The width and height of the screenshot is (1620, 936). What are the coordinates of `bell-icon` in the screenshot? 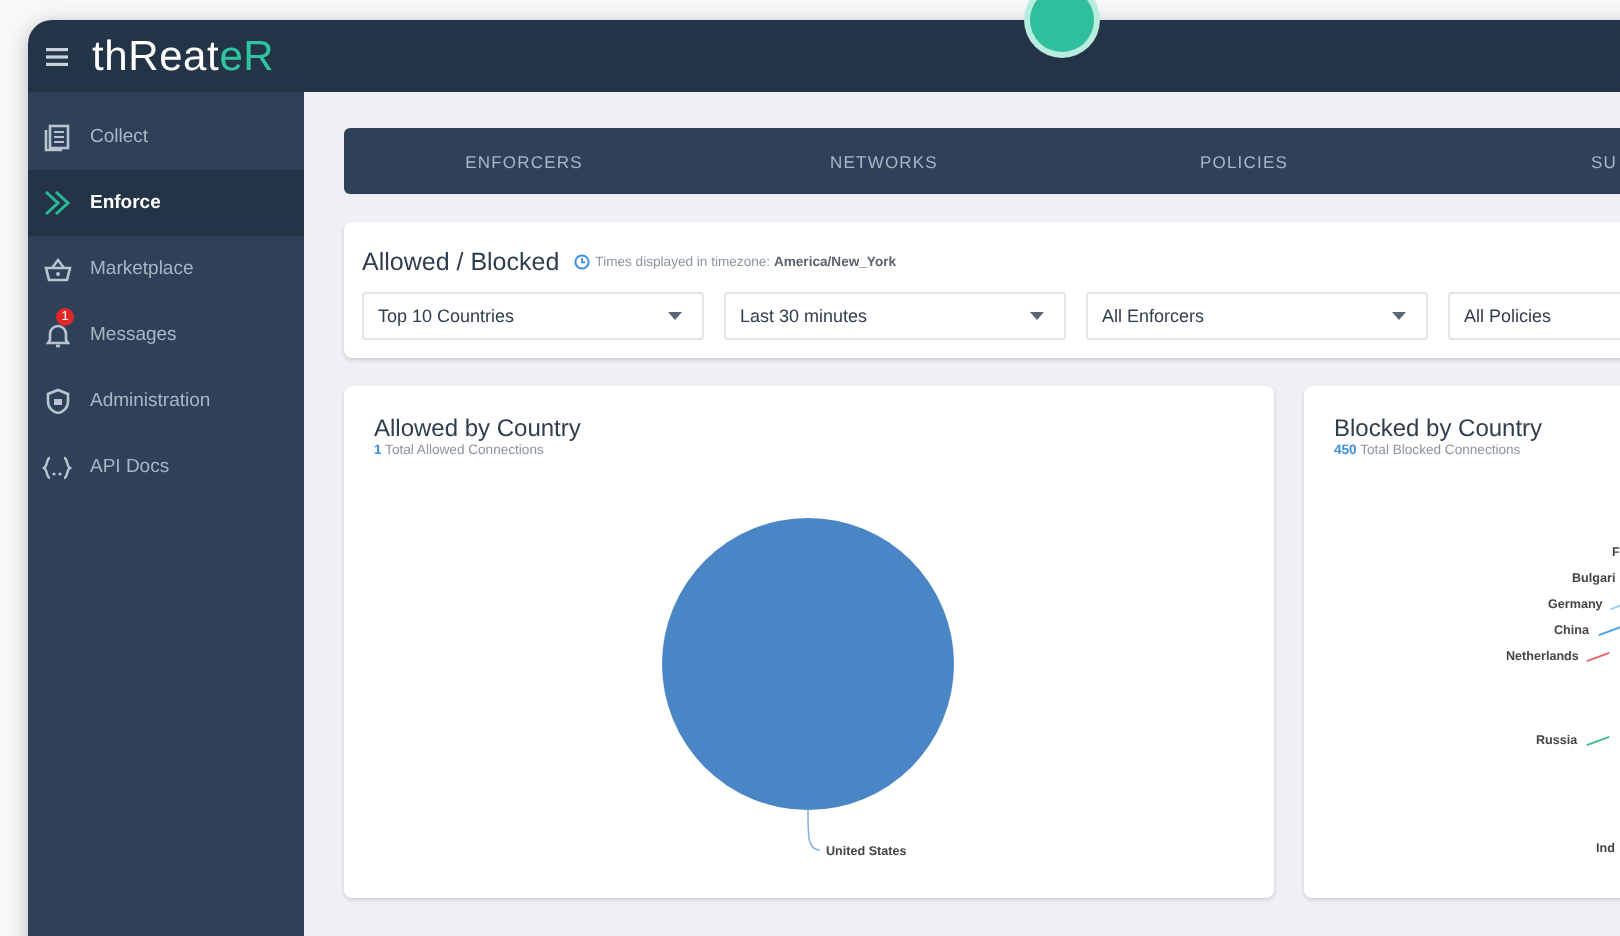 It's located at (57, 335).